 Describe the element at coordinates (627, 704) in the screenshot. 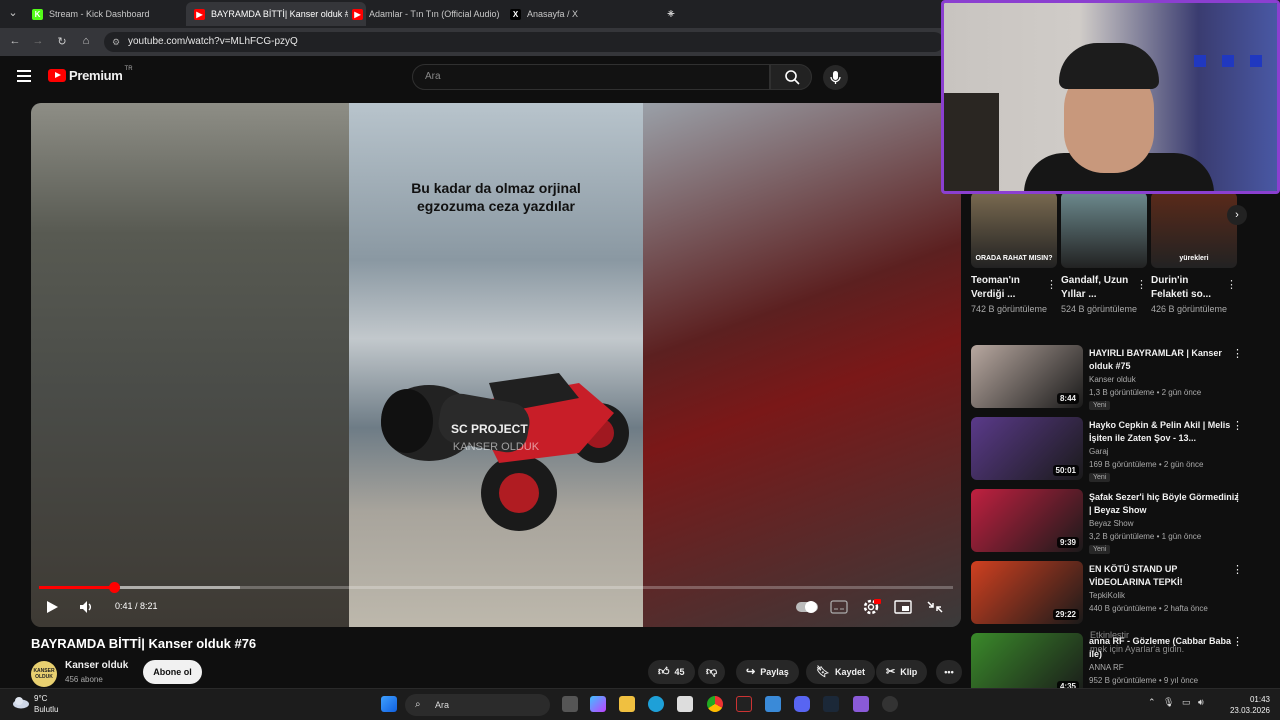

I see `file-explorer-icon` at that location.